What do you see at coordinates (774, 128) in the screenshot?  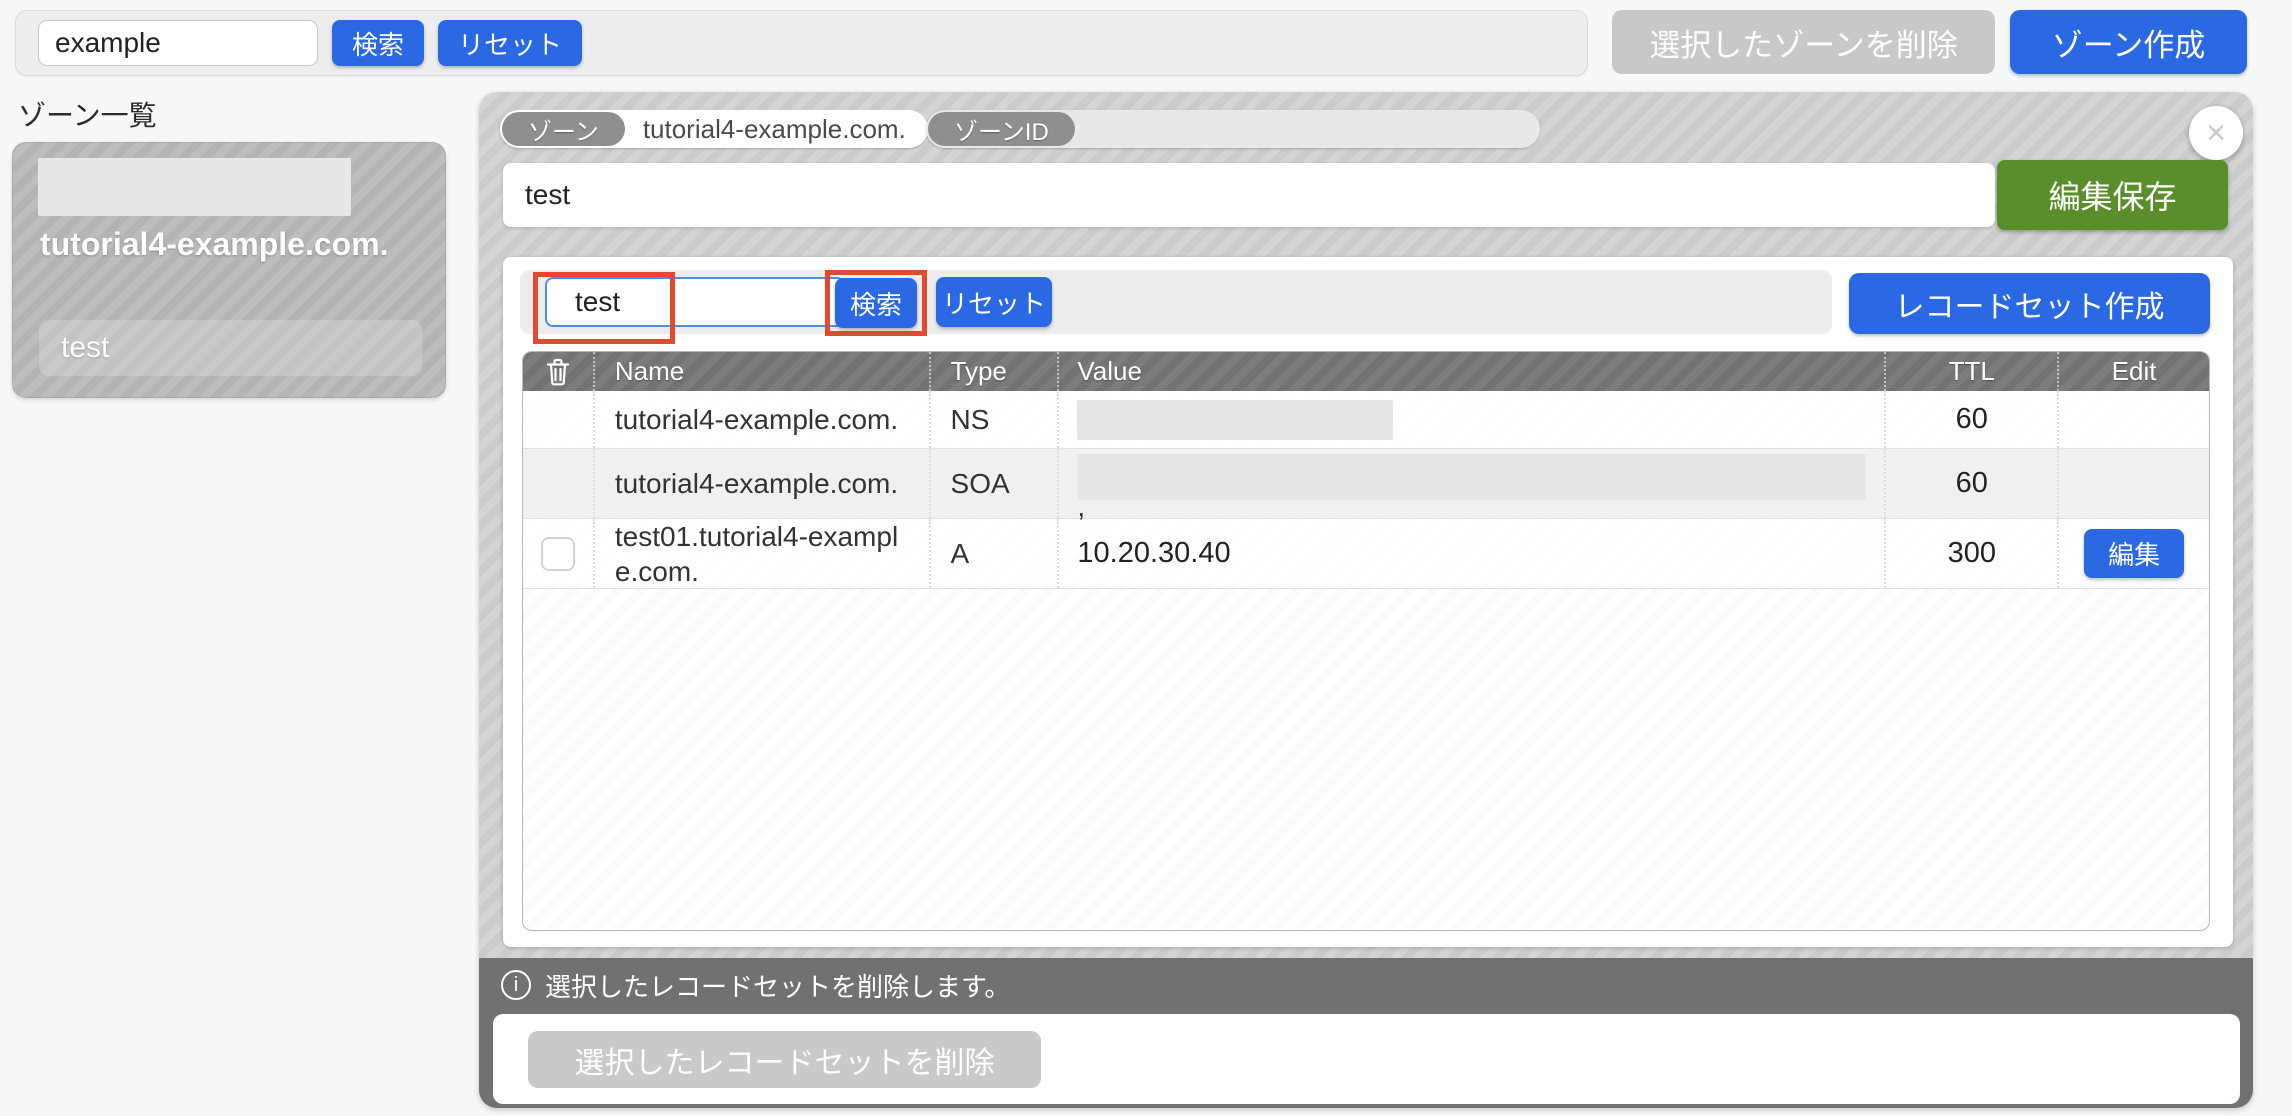 I see `zone-pill-value: tutorial4-example.com.` at bounding box center [774, 128].